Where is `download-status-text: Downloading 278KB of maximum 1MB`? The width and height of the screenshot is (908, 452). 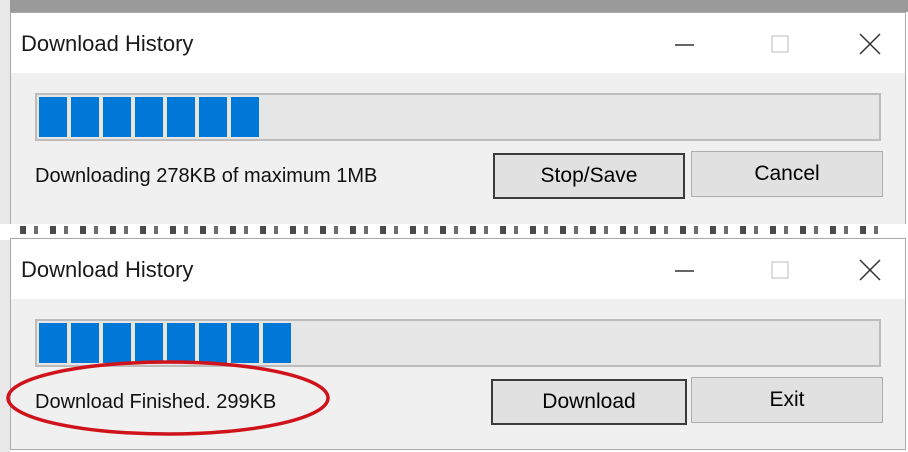 download-status-text: Downloading 278KB of maximum 1MB is located at coordinates (206, 176).